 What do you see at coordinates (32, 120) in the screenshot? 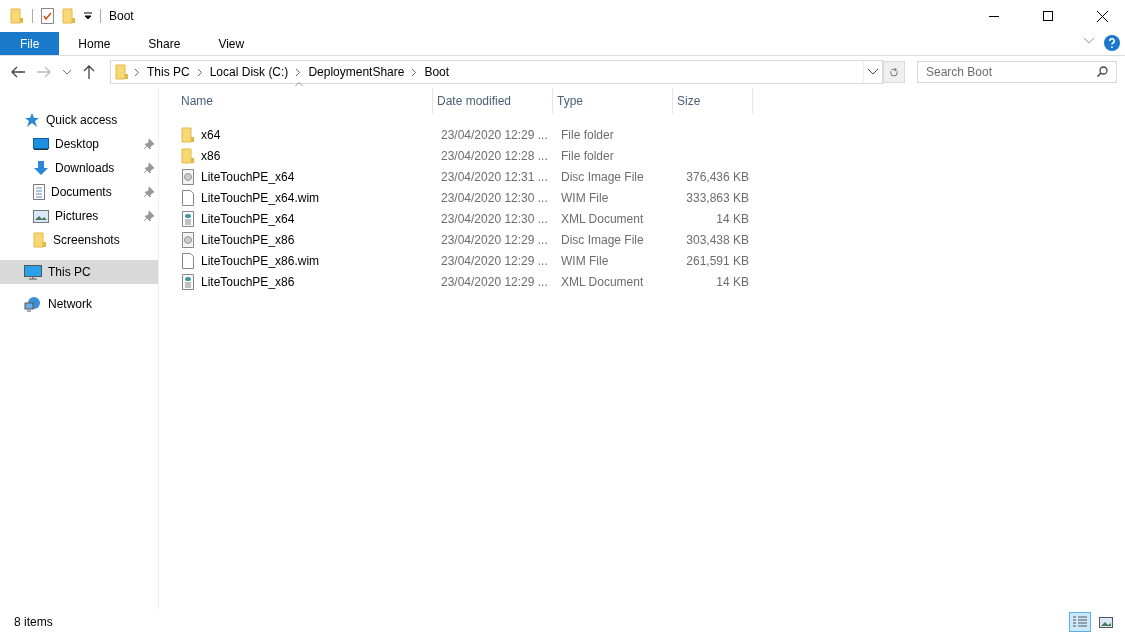
I see `star-icon` at bounding box center [32, 120].